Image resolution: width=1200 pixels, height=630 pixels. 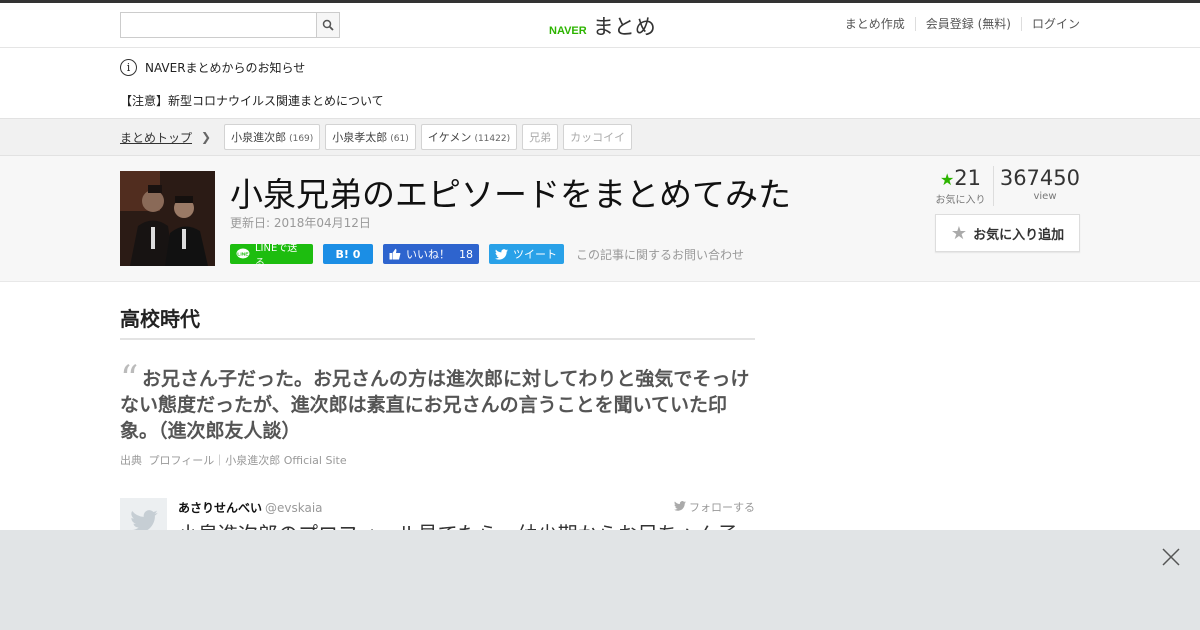 I want to click on svg-text: LINE, so click(x=243, y=254).